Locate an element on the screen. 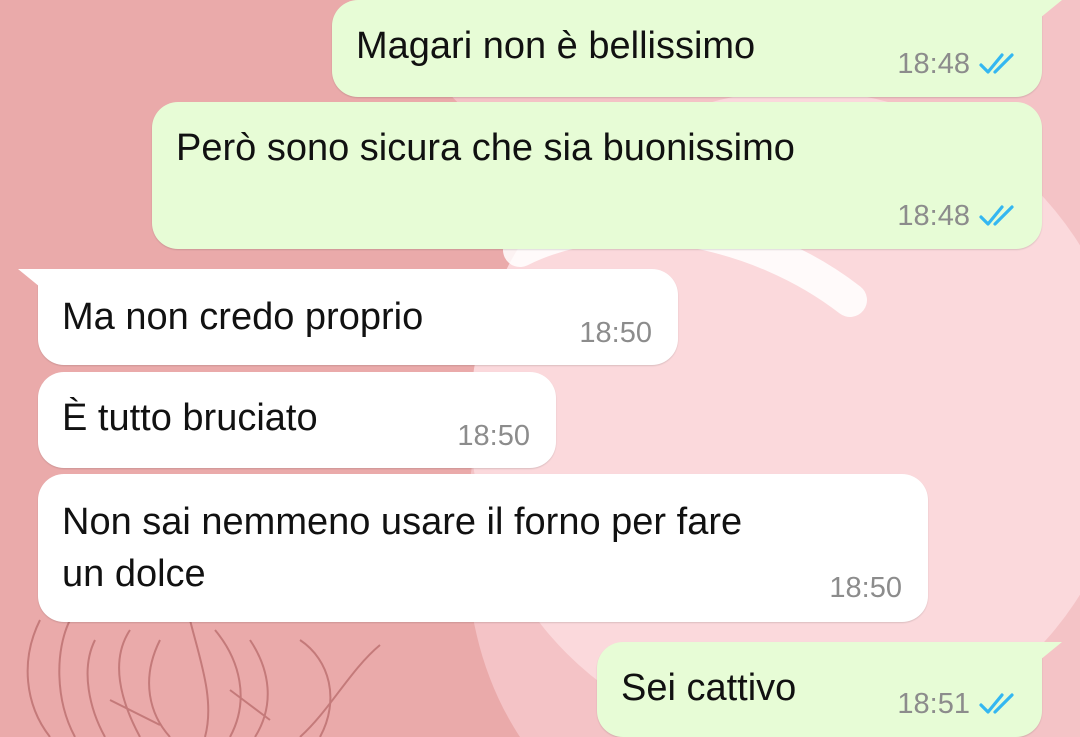 The width and height of the screenshot is (1080, 737). outgoing-message: Magari non è bellissimo 18:48 is located at coordinates (697, 48).